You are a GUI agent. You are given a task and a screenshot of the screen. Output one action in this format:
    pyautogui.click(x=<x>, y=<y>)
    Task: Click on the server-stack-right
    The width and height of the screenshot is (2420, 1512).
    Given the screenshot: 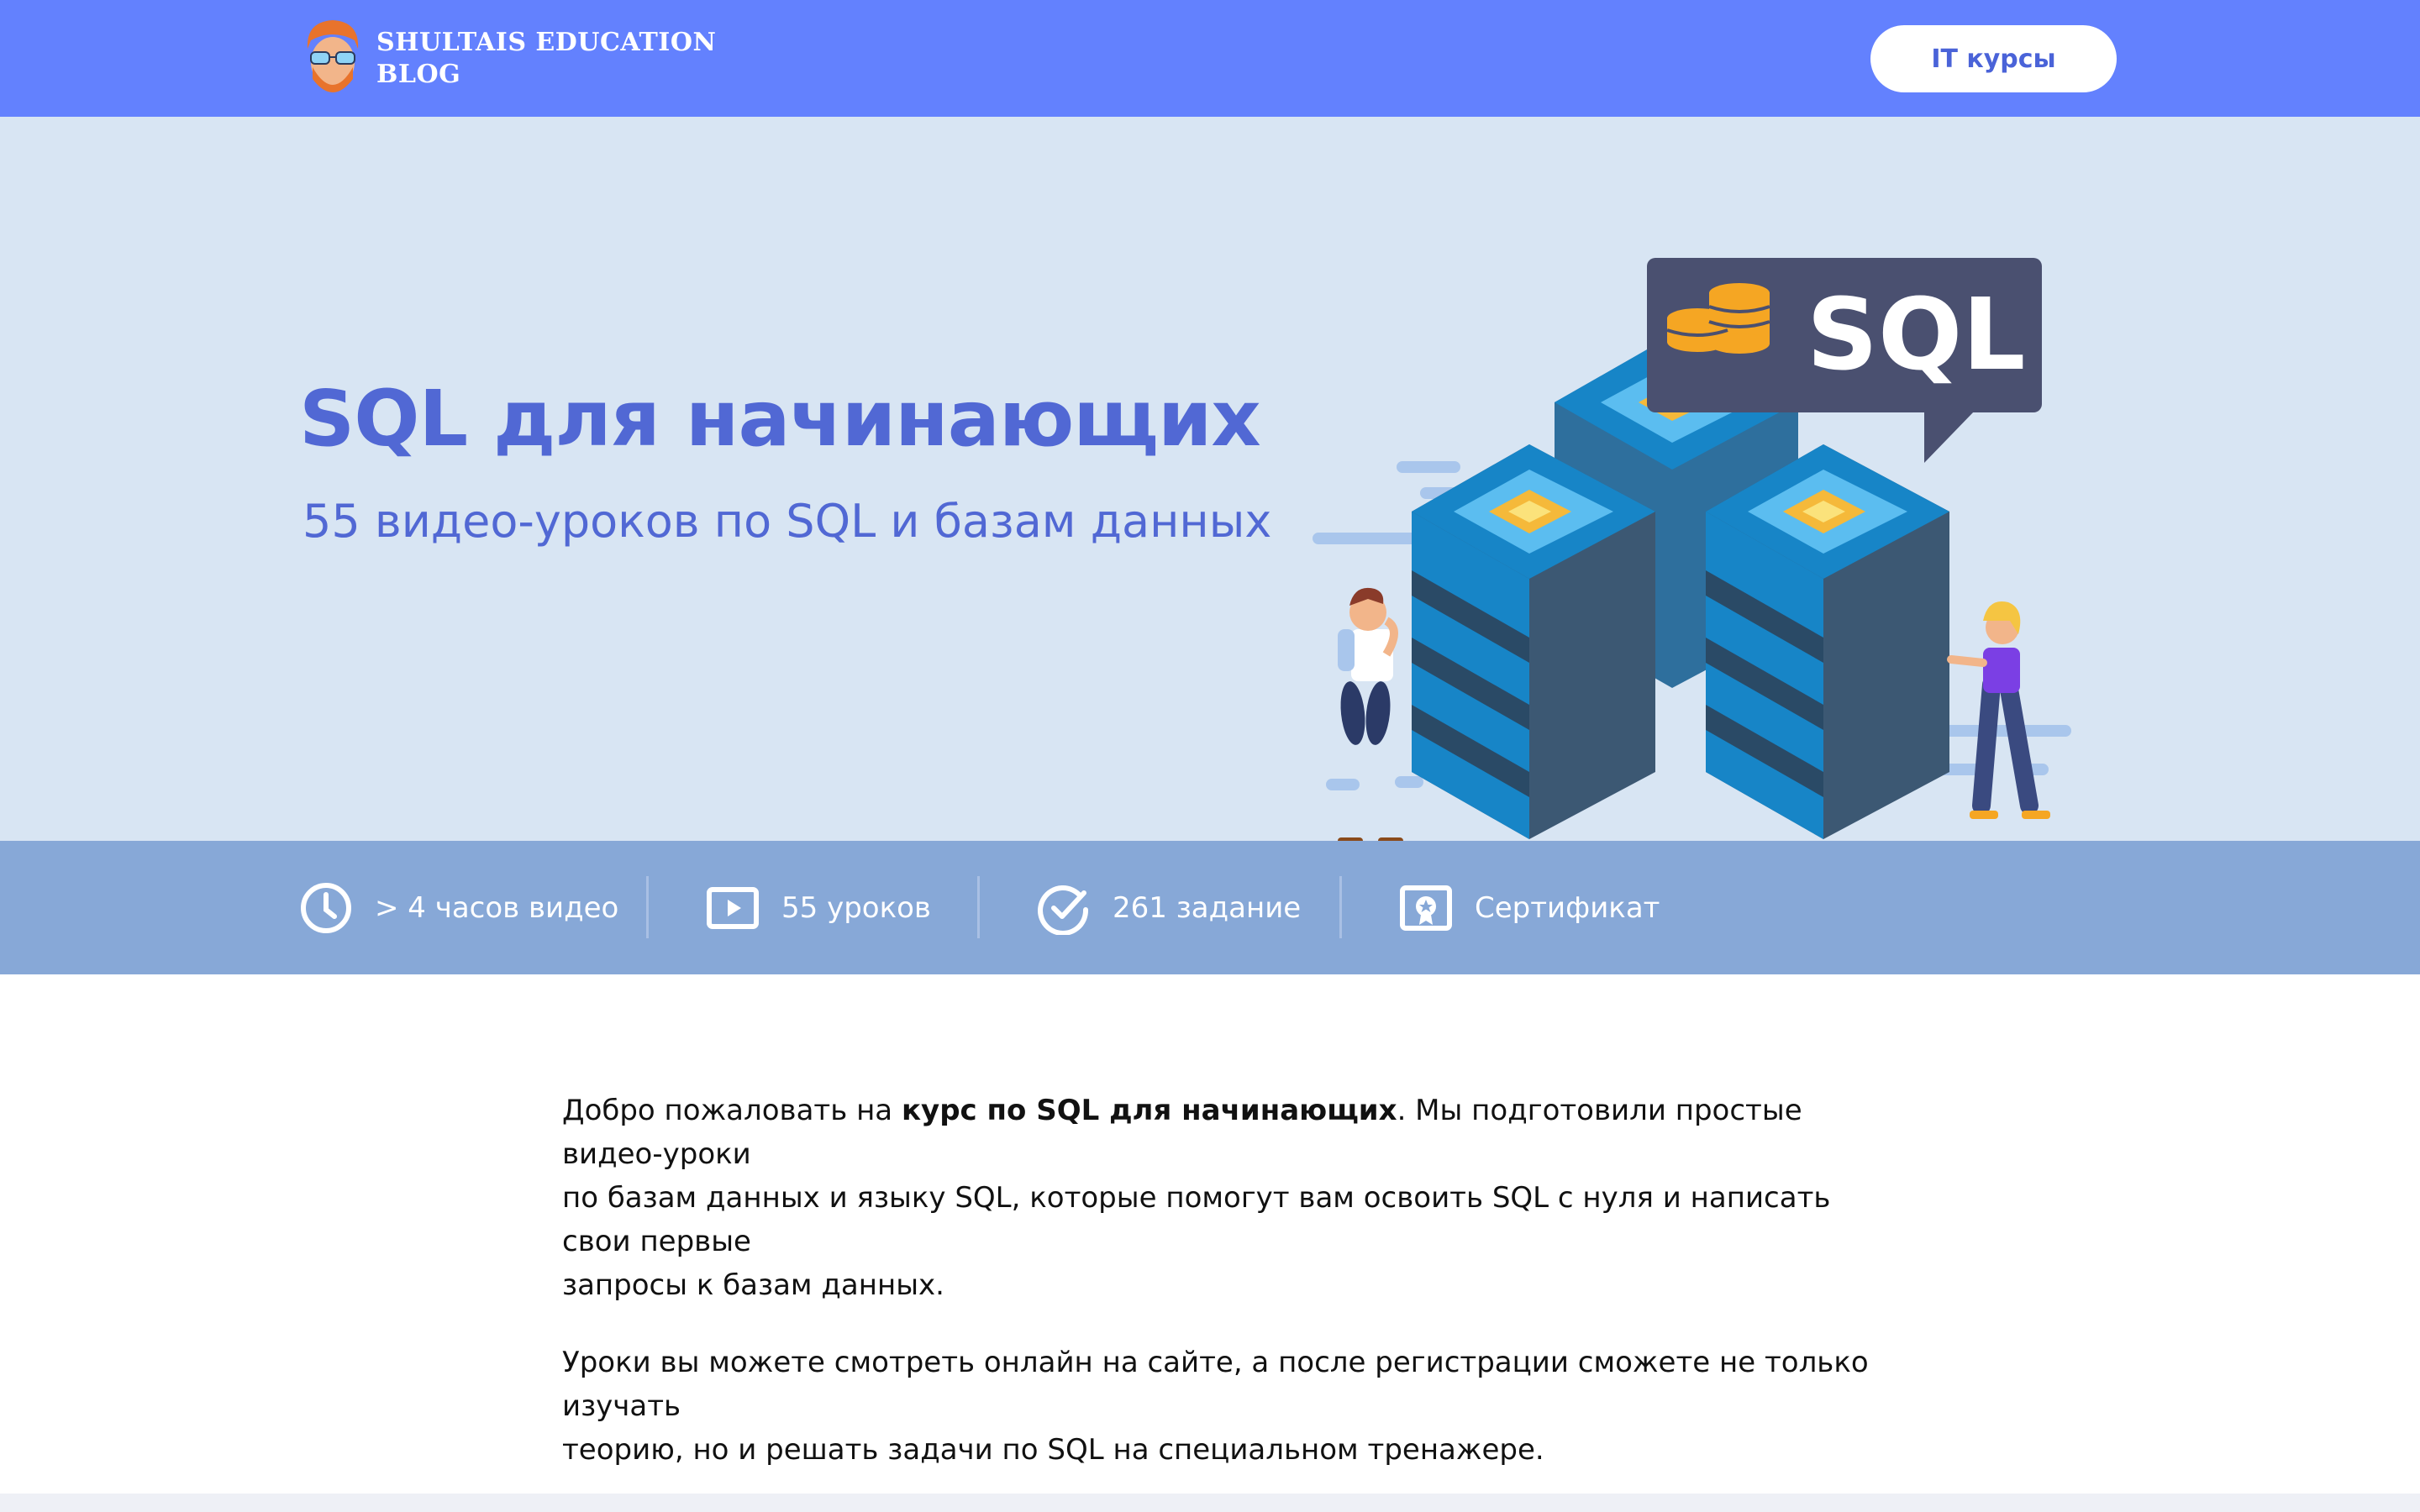 What is the action you would take?
    pyautogui.click(x=1827, y=641)
    